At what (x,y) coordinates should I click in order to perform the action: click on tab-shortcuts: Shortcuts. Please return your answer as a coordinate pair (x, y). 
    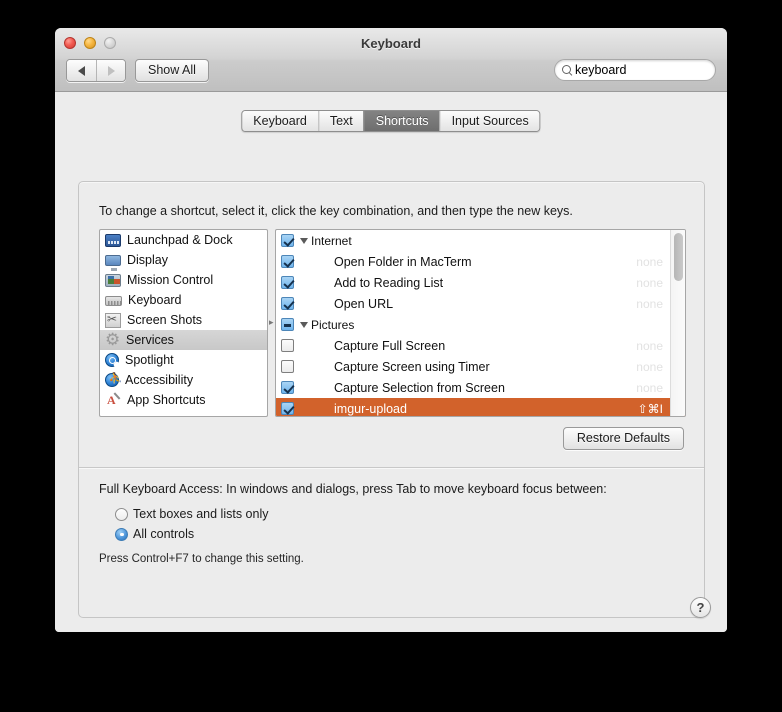
    Looking at the image, I should click on (401, 121).